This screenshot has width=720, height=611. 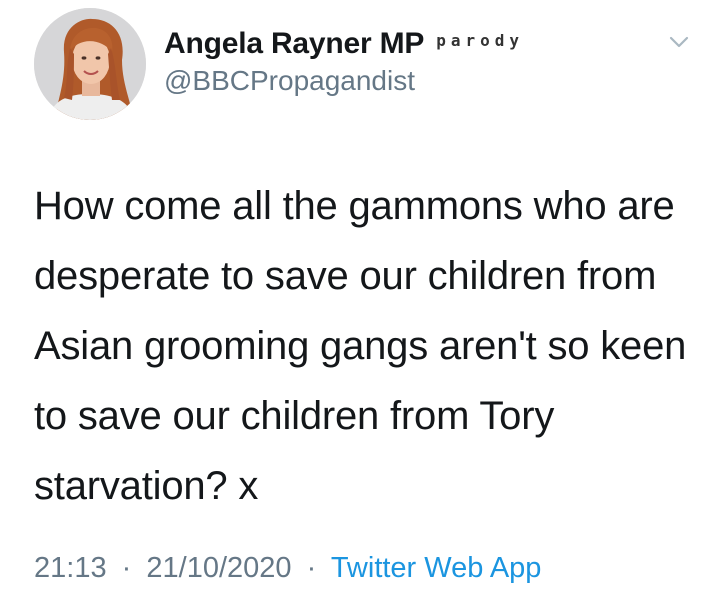 I want to click on avatar, so click(x=90, y=64).